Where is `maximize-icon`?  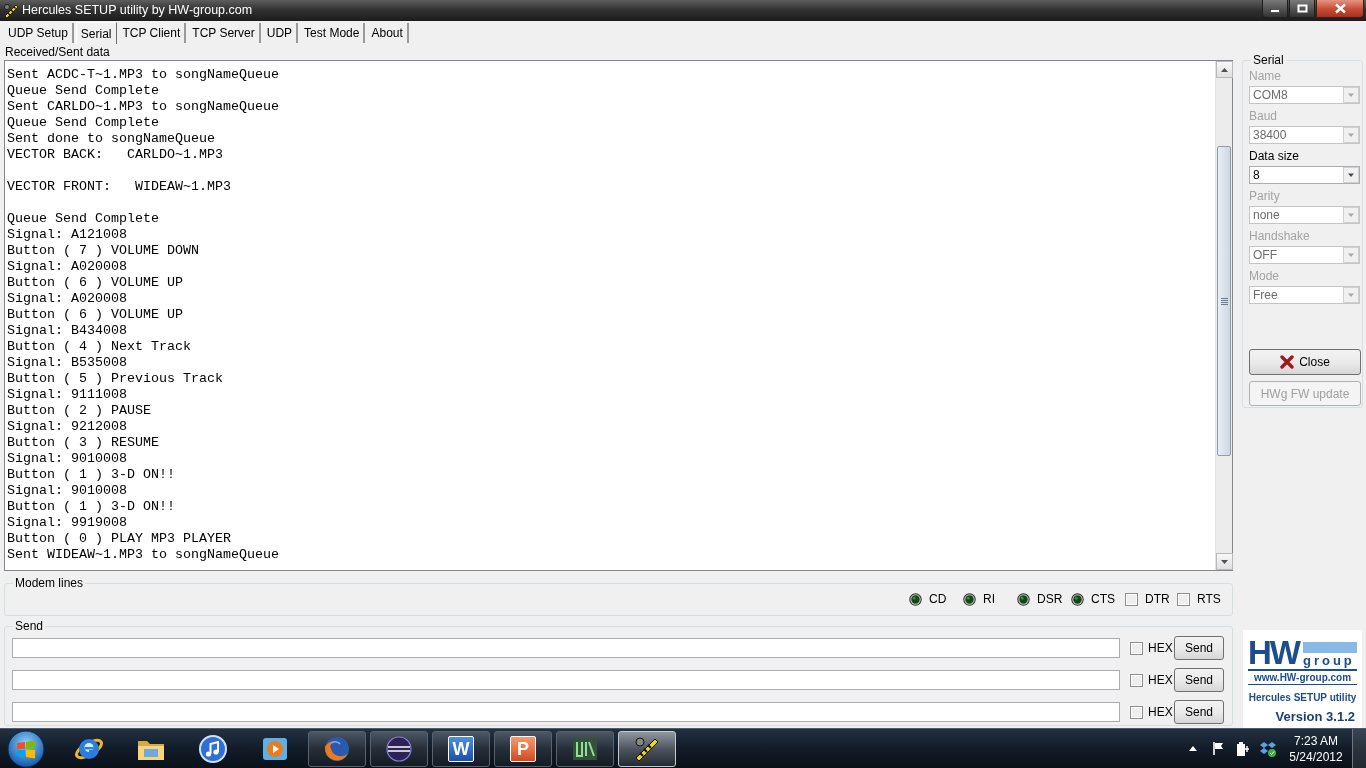
maximize-icon is located at coordinates (1302, 8).